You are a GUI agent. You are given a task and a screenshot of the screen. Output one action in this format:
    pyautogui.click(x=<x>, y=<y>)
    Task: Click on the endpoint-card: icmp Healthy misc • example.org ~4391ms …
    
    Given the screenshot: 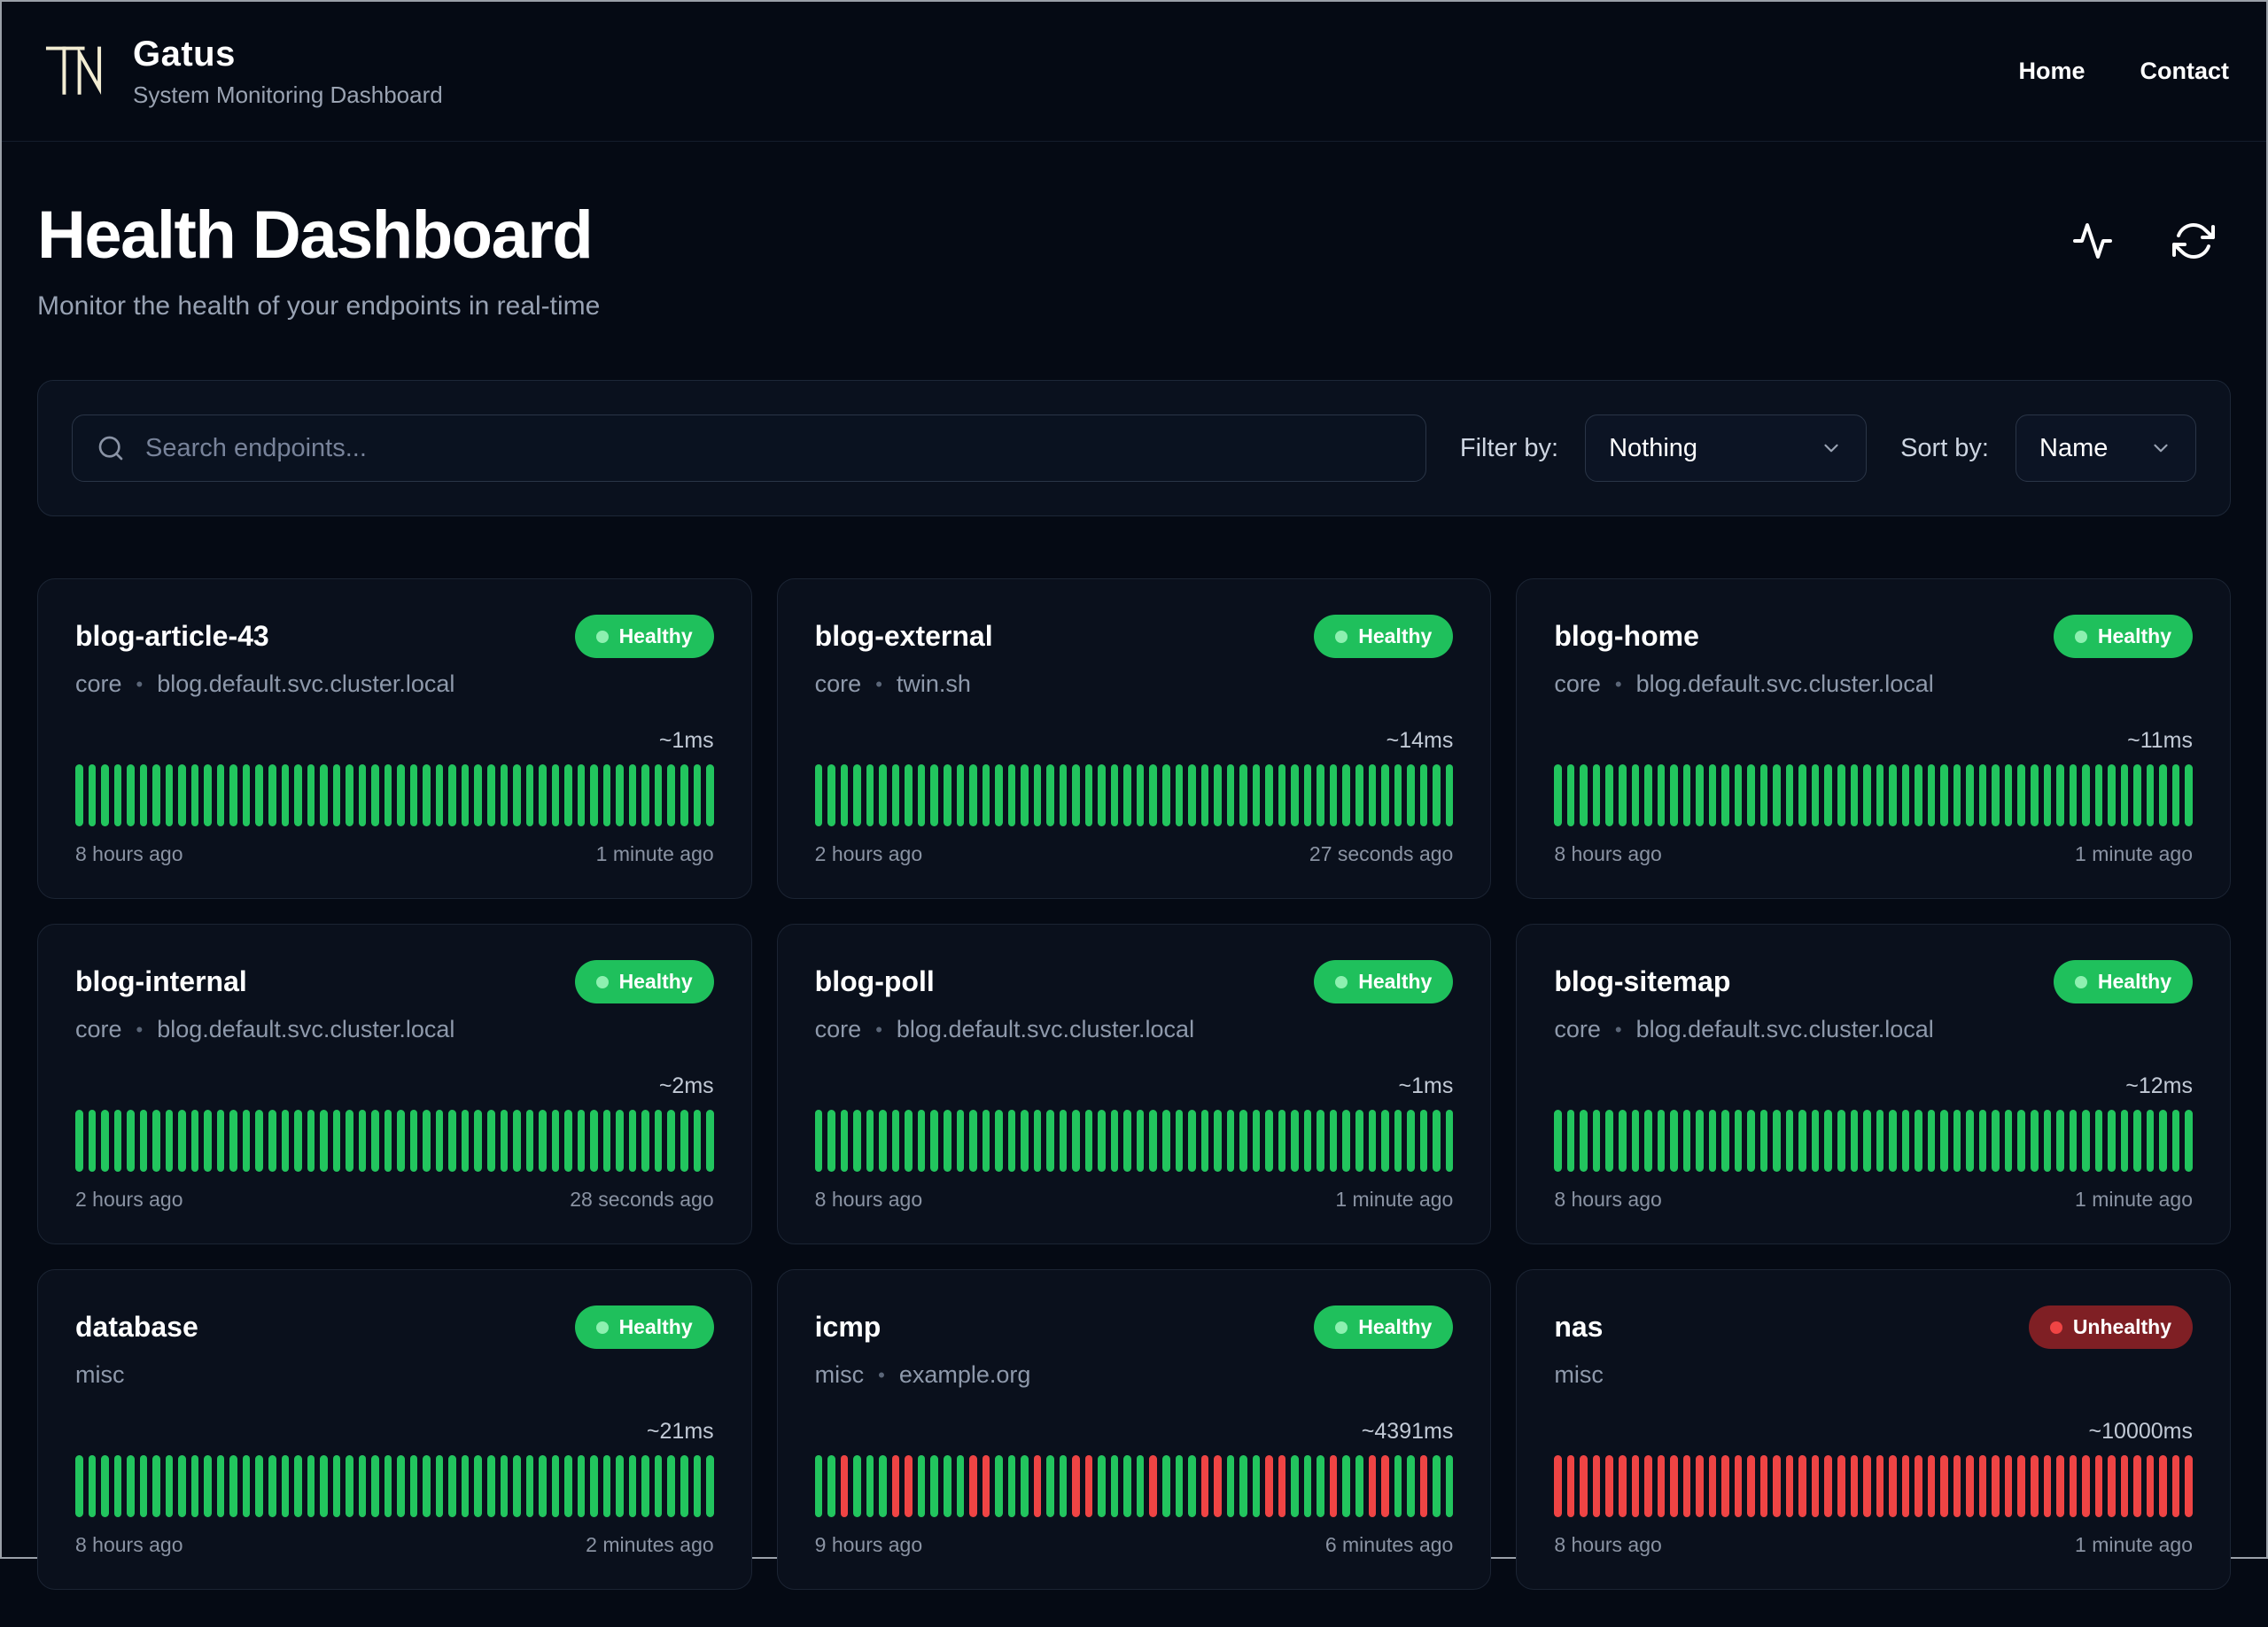 What is the action you would take?
    pyautogui.click(x=1134, y=1429)
    